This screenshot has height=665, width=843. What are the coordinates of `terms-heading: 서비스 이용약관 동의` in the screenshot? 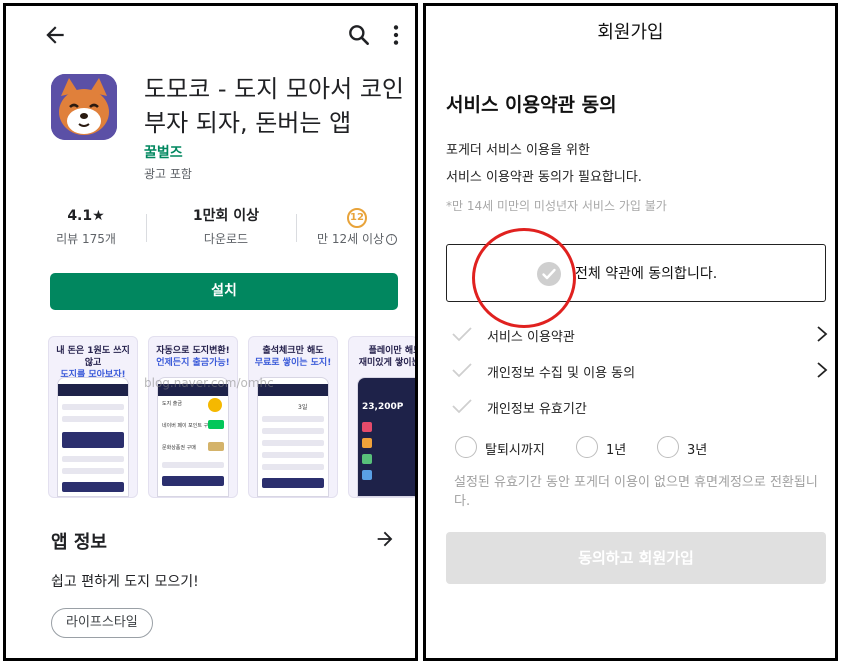 It's located at (531, 105).